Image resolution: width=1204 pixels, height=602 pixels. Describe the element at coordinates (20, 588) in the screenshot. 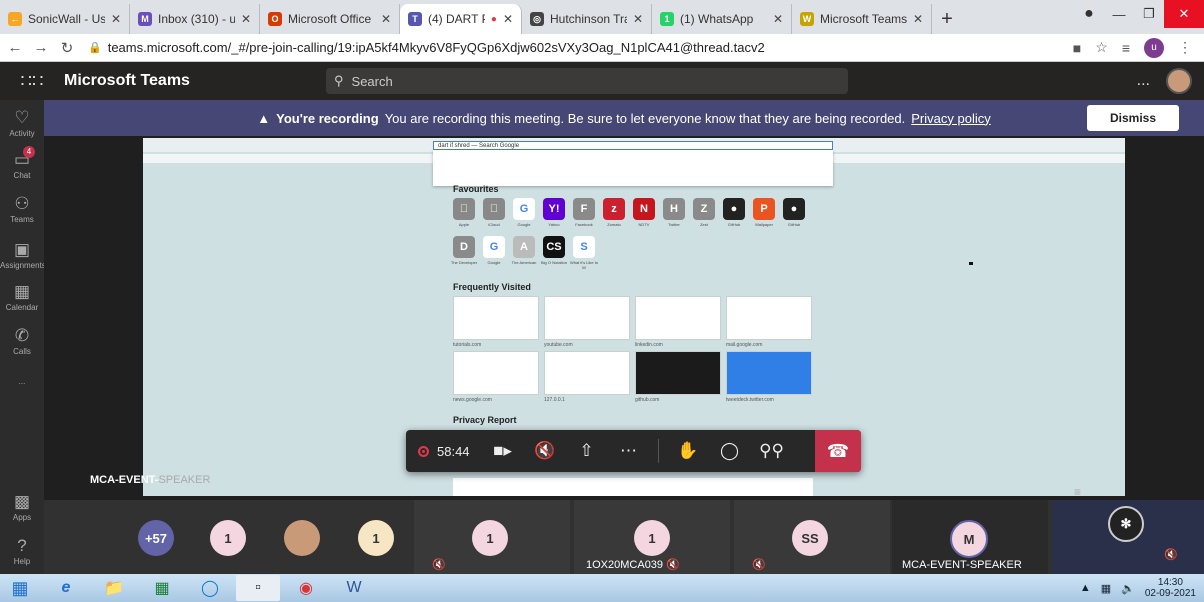

I see `windows-start-icon: ▦` at that location.